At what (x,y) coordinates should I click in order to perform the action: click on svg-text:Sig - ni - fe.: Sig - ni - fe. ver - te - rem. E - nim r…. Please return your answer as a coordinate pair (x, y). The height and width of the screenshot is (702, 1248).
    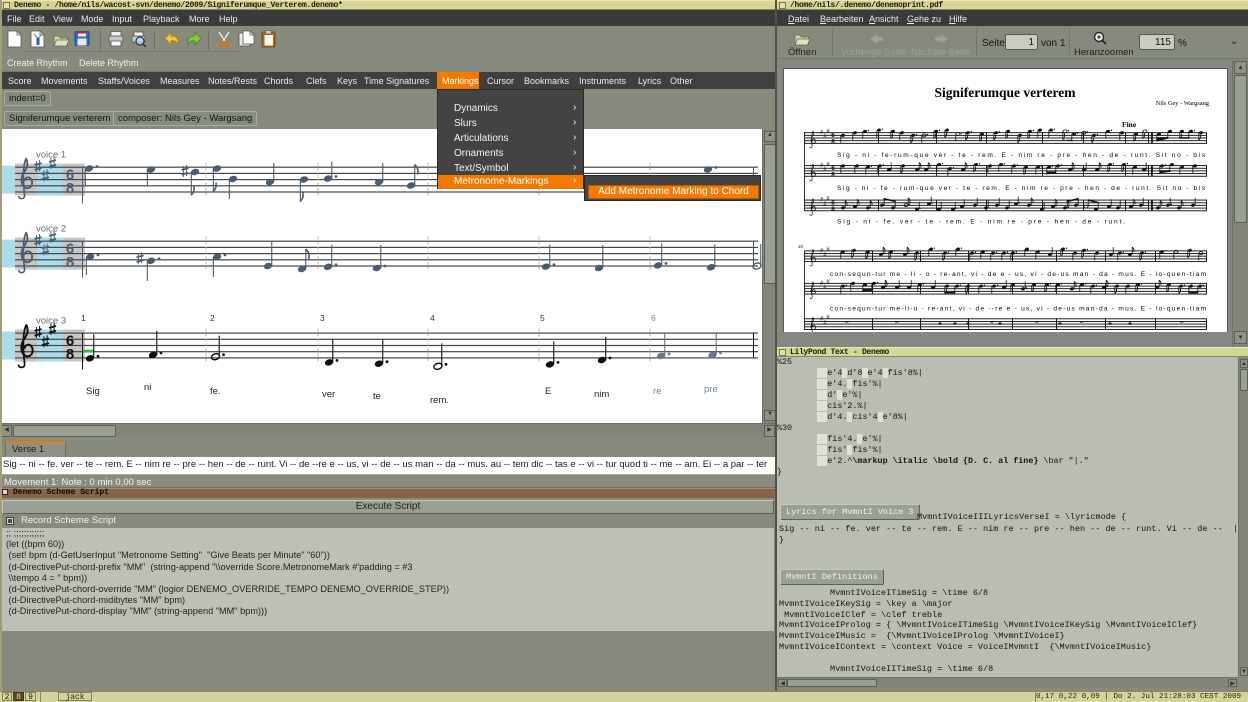
    Looking at the image, I should click on (981, 222).